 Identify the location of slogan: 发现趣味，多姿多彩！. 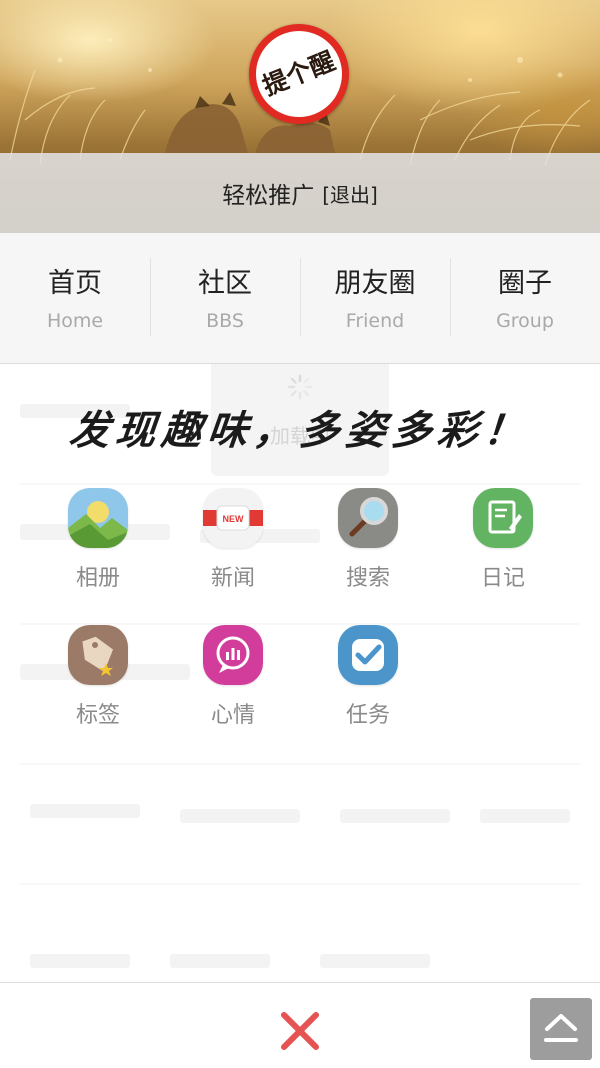
(300, 430).